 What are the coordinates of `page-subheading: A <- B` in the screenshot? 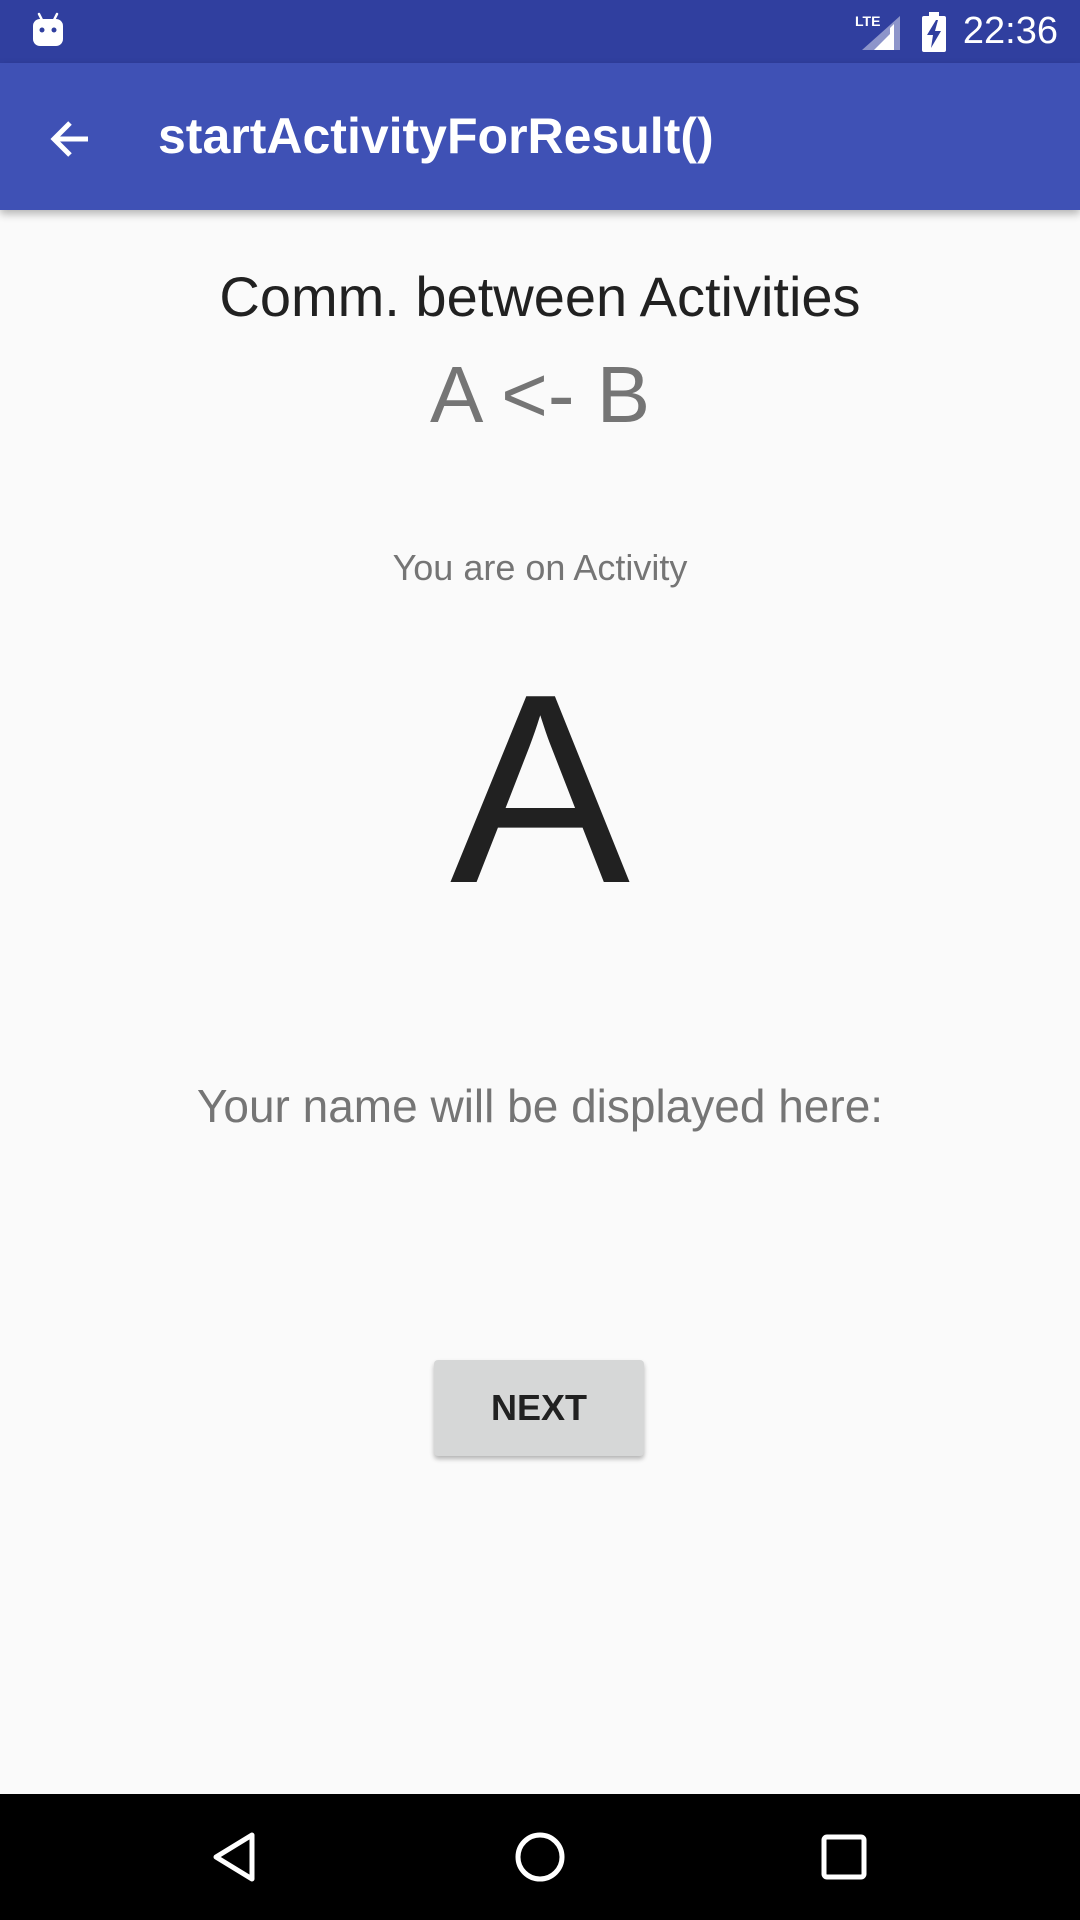 It's located at (540, 394).